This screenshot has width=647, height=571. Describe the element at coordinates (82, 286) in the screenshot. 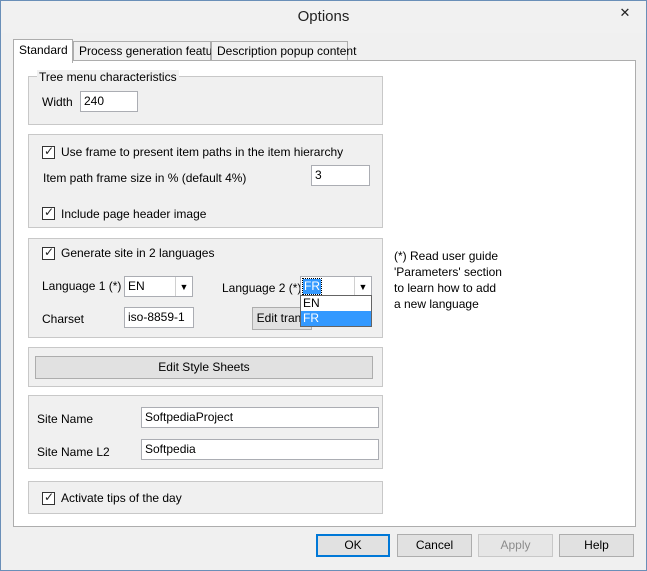

I see `language1-label: Language 1 (*)` at that location.